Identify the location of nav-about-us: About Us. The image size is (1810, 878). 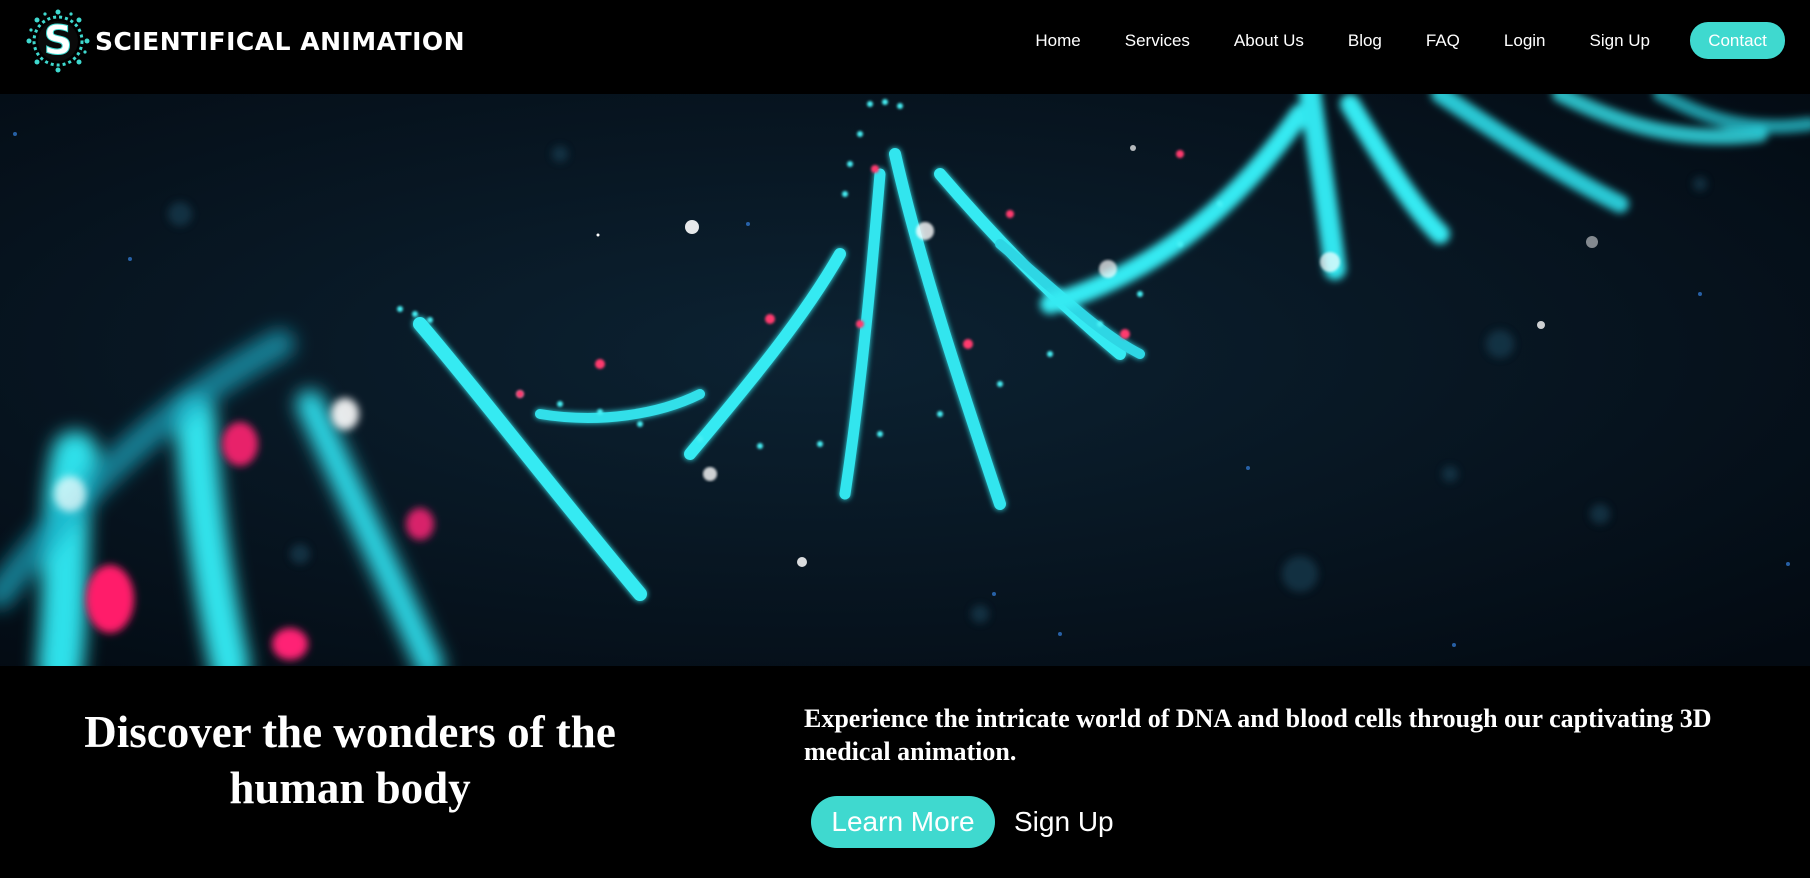
(1269, 41).